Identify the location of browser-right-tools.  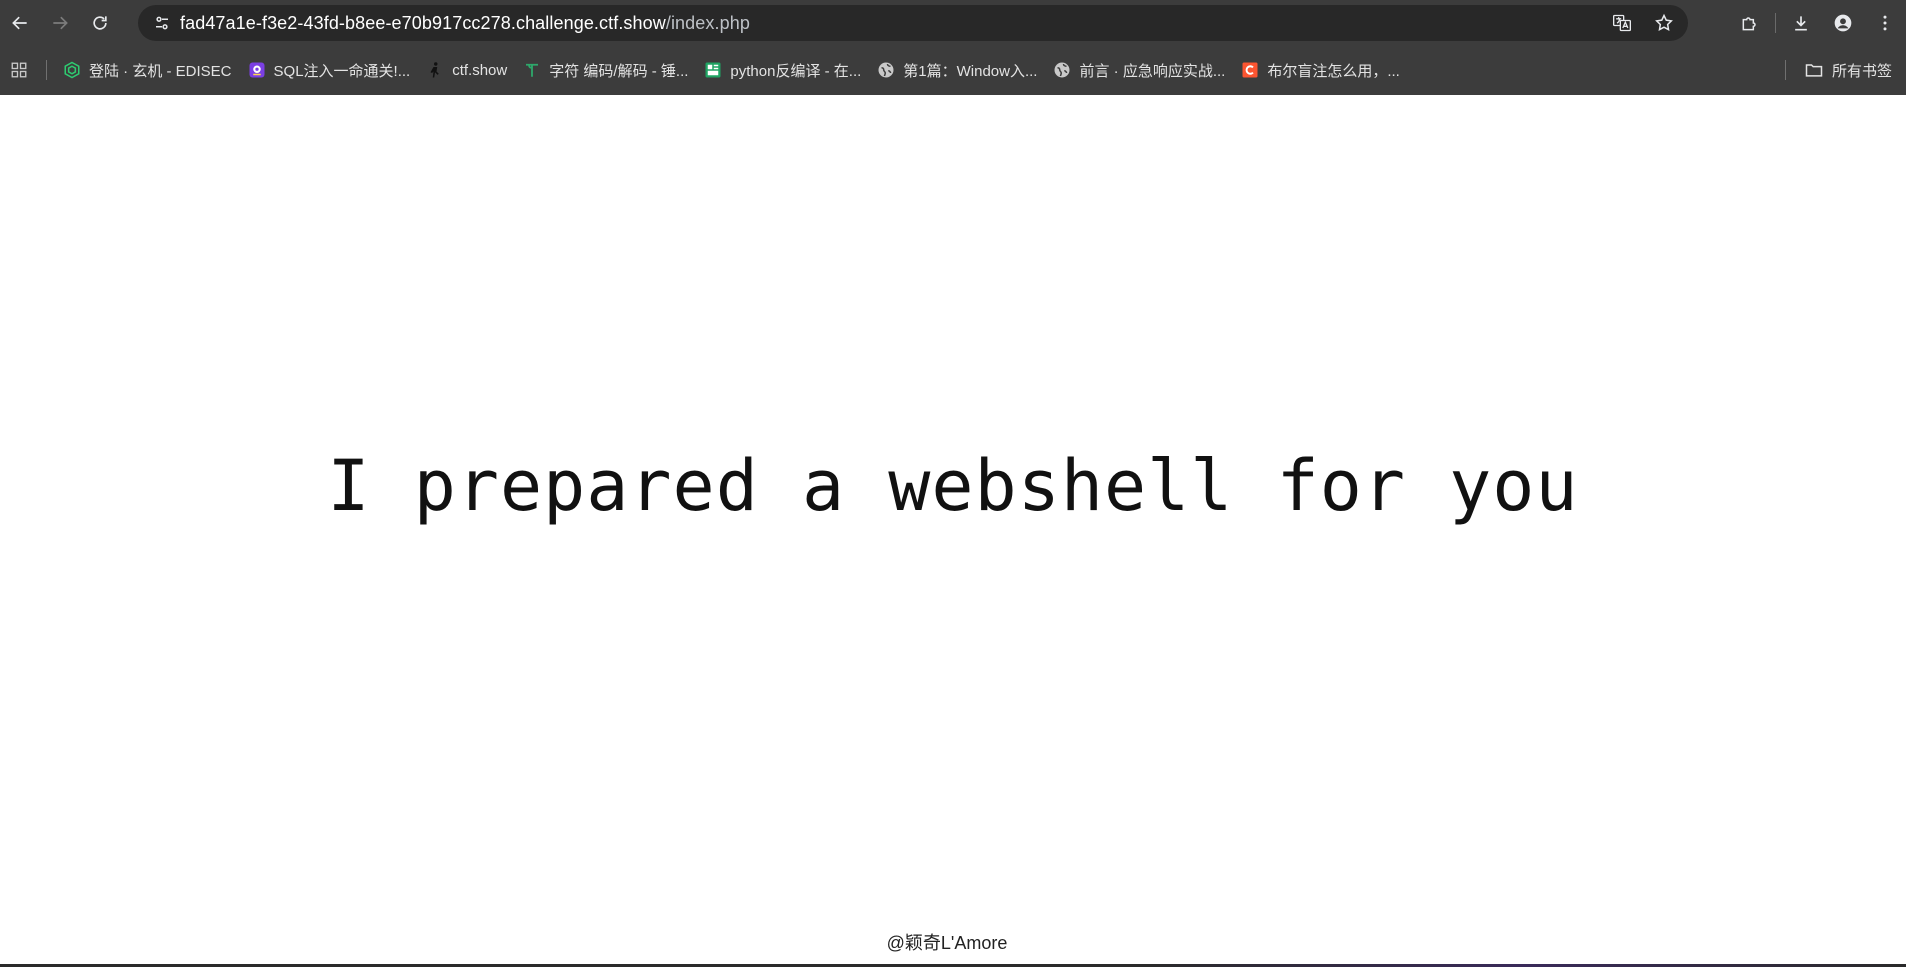
(1817, 23).